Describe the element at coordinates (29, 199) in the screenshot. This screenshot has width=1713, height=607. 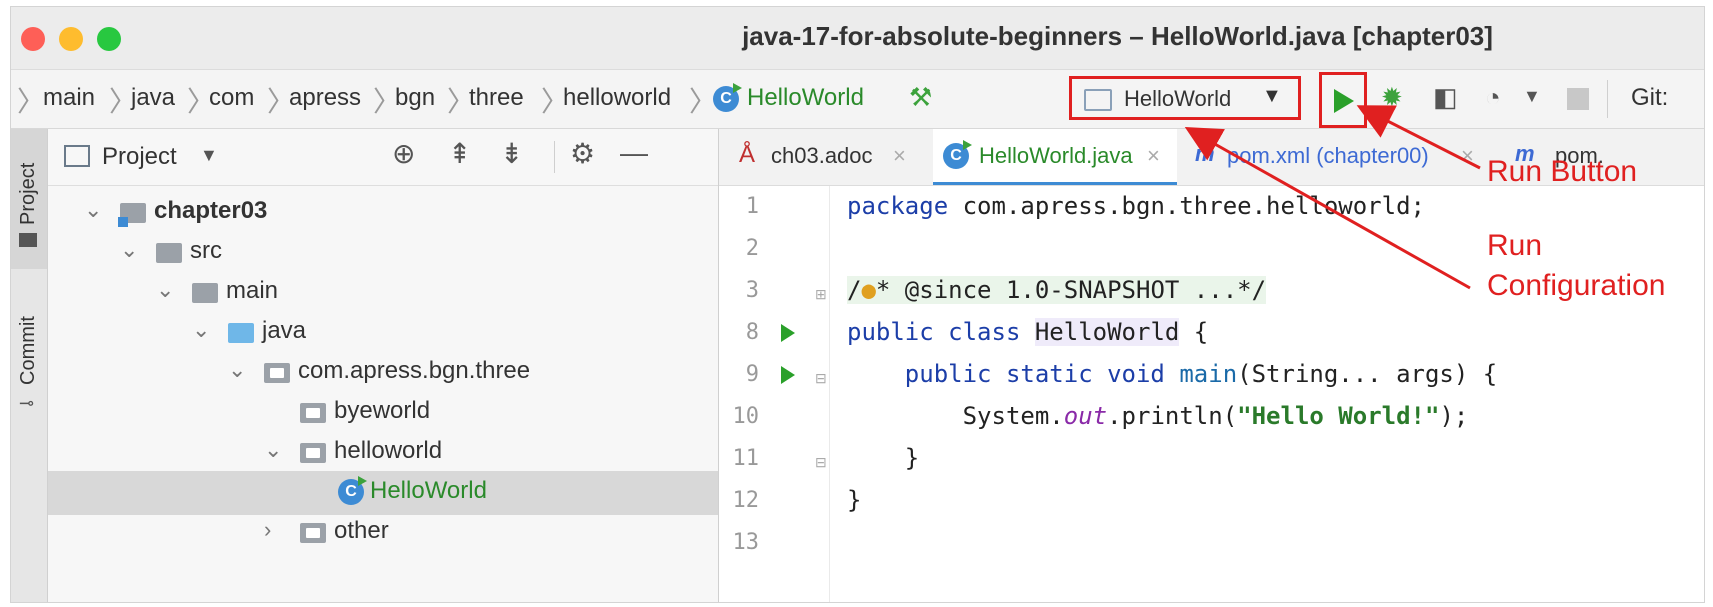
I see `project-tool-tab: Project` at that location.